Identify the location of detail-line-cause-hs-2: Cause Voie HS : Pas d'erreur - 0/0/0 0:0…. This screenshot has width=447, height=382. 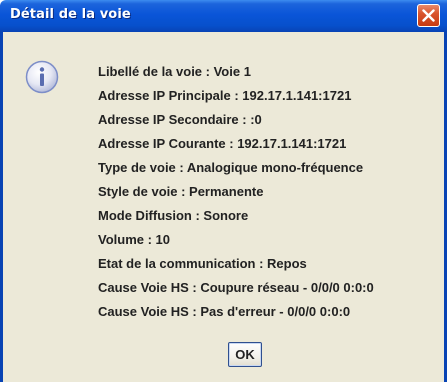
(224, 311).